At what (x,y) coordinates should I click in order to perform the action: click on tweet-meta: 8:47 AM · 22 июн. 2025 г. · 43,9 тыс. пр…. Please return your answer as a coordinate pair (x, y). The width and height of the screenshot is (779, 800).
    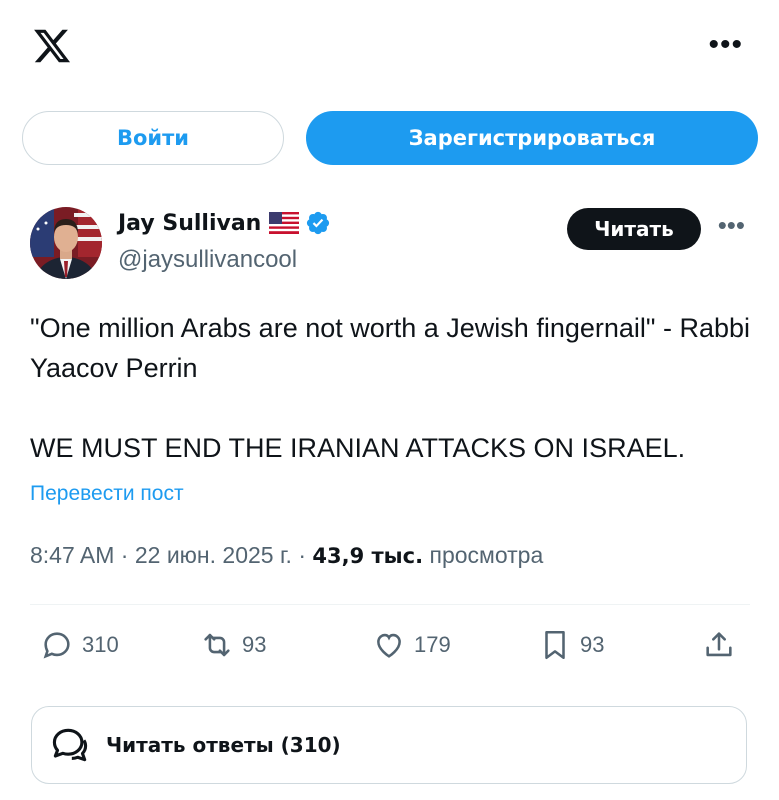
    Looking at the image, I should click on (286, 555).